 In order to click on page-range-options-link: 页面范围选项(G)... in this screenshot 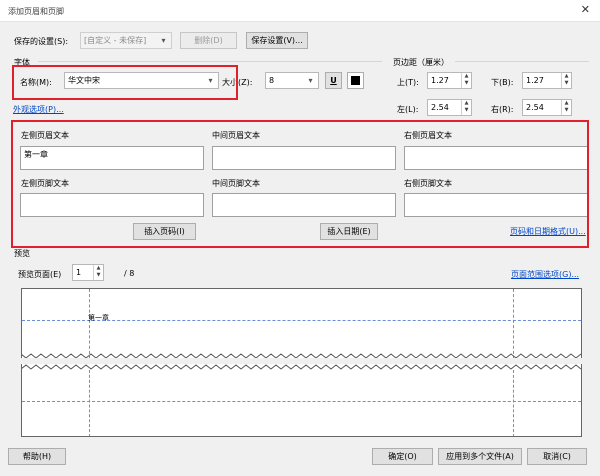, I will do `click(545, 274)`.